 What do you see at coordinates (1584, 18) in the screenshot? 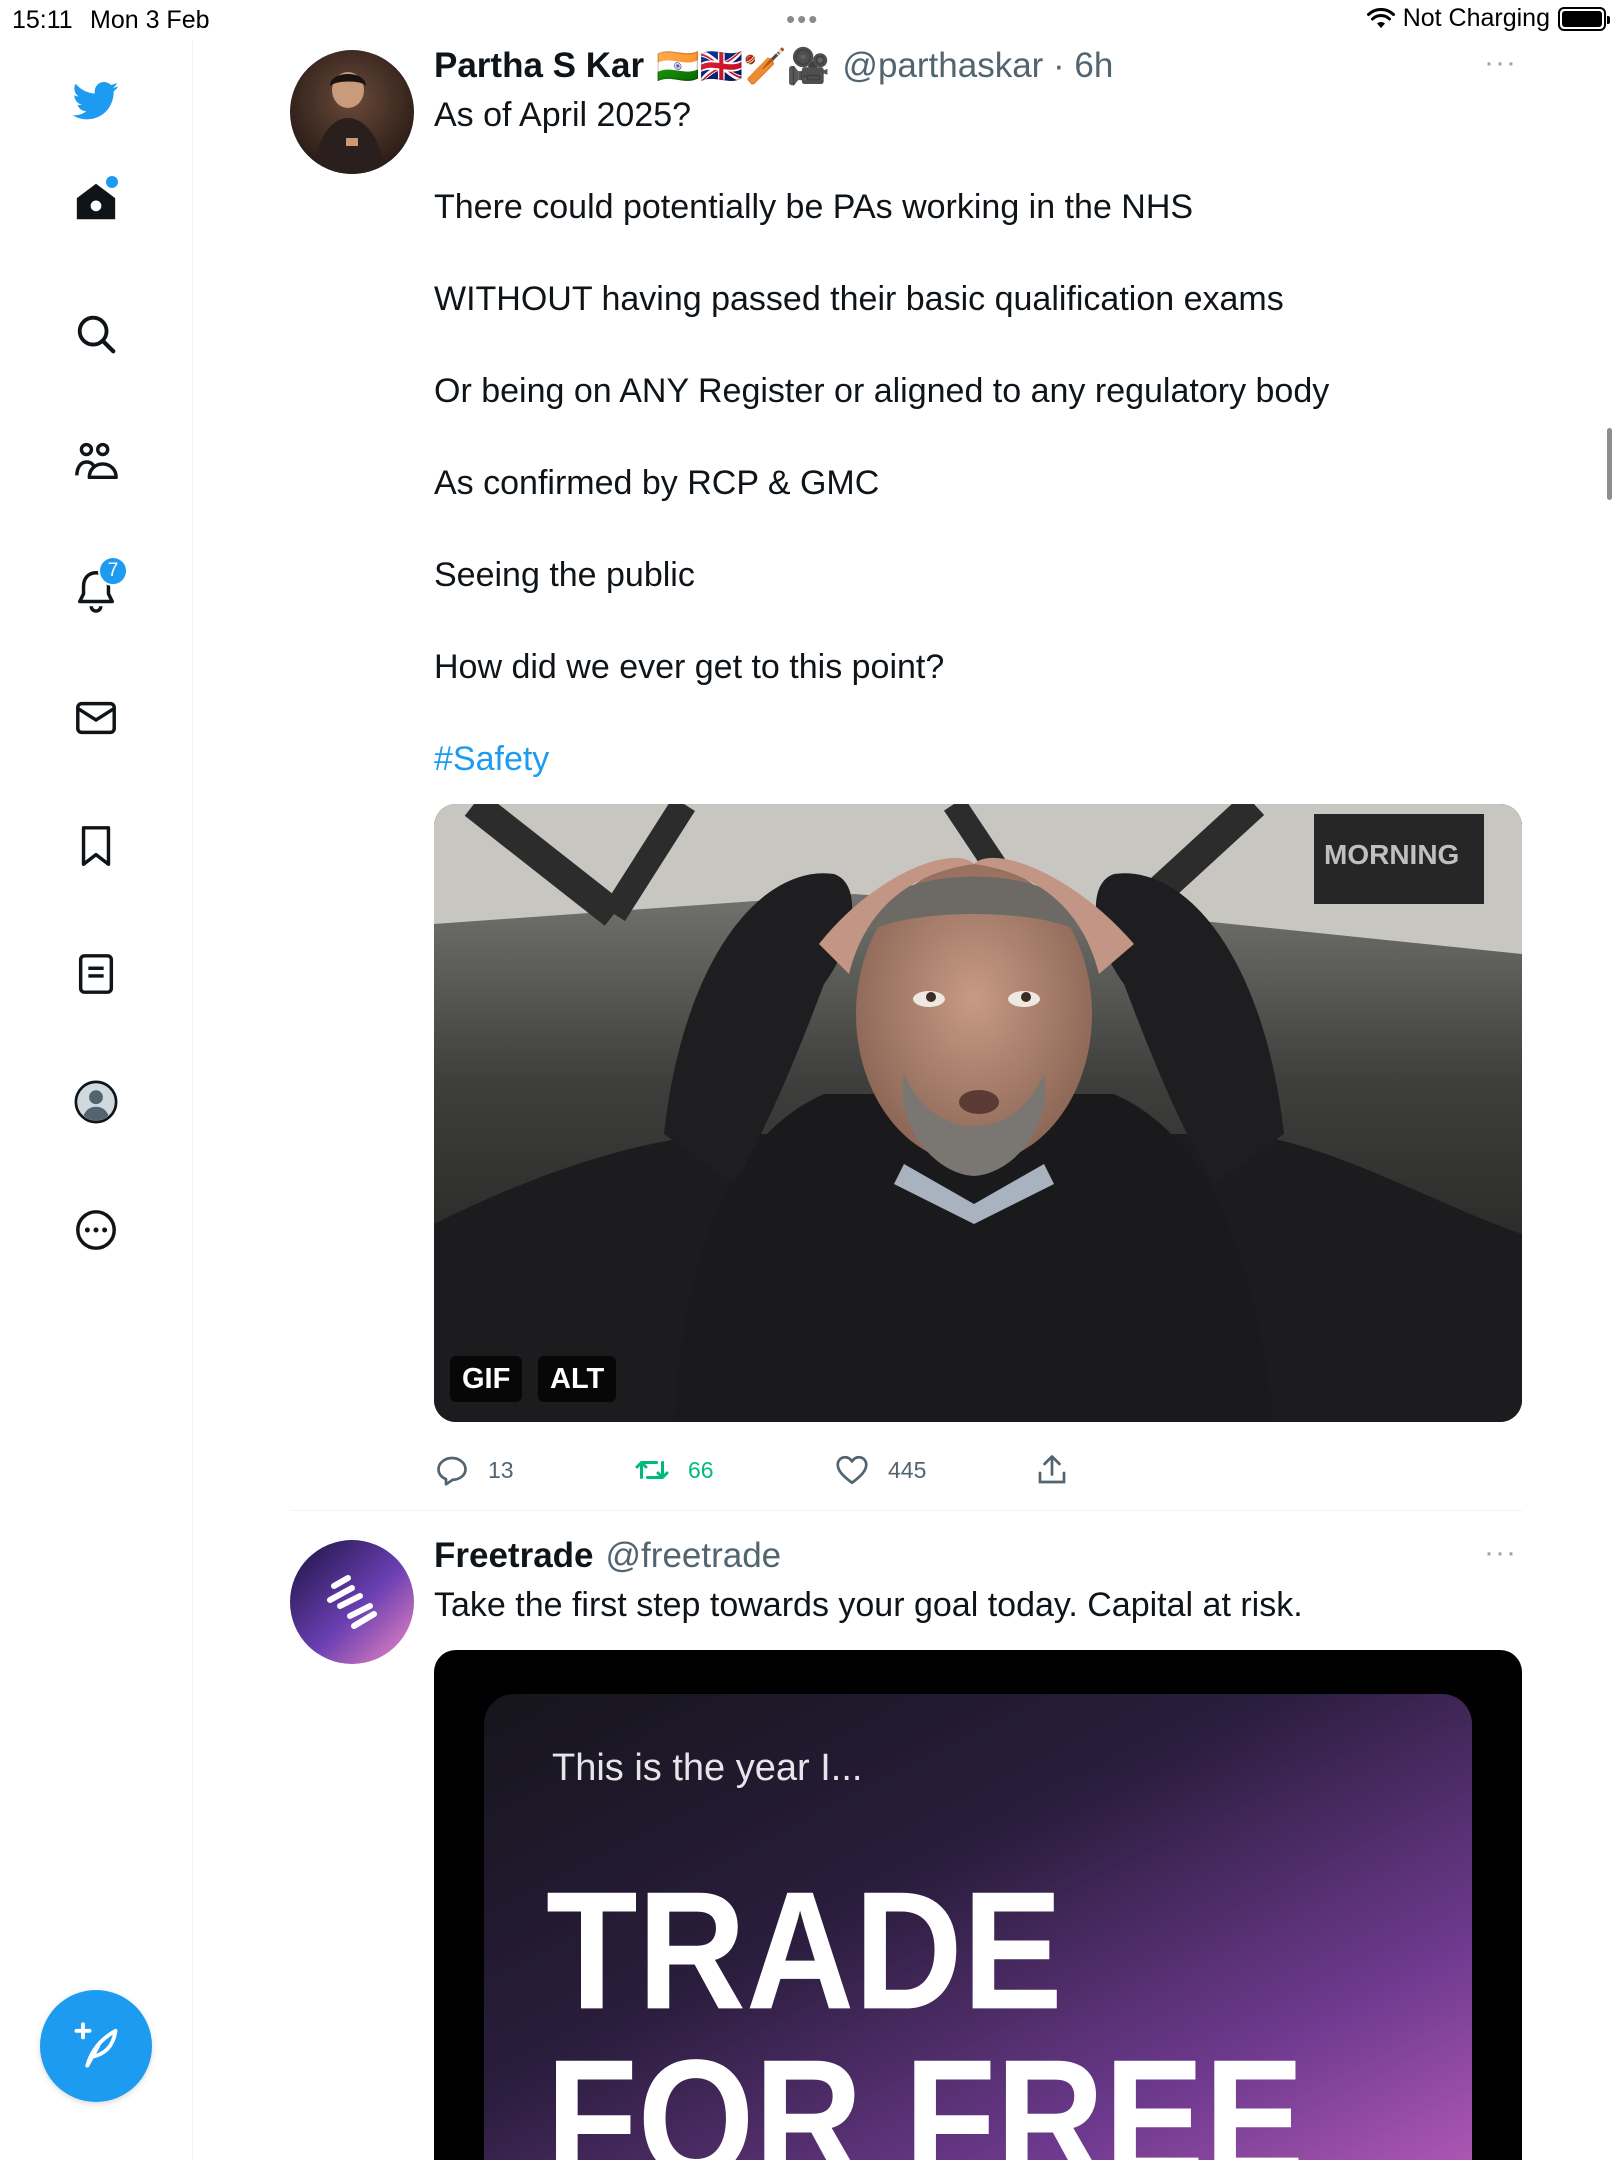
I see `battery-icon` at bounding box center [1584, 18].